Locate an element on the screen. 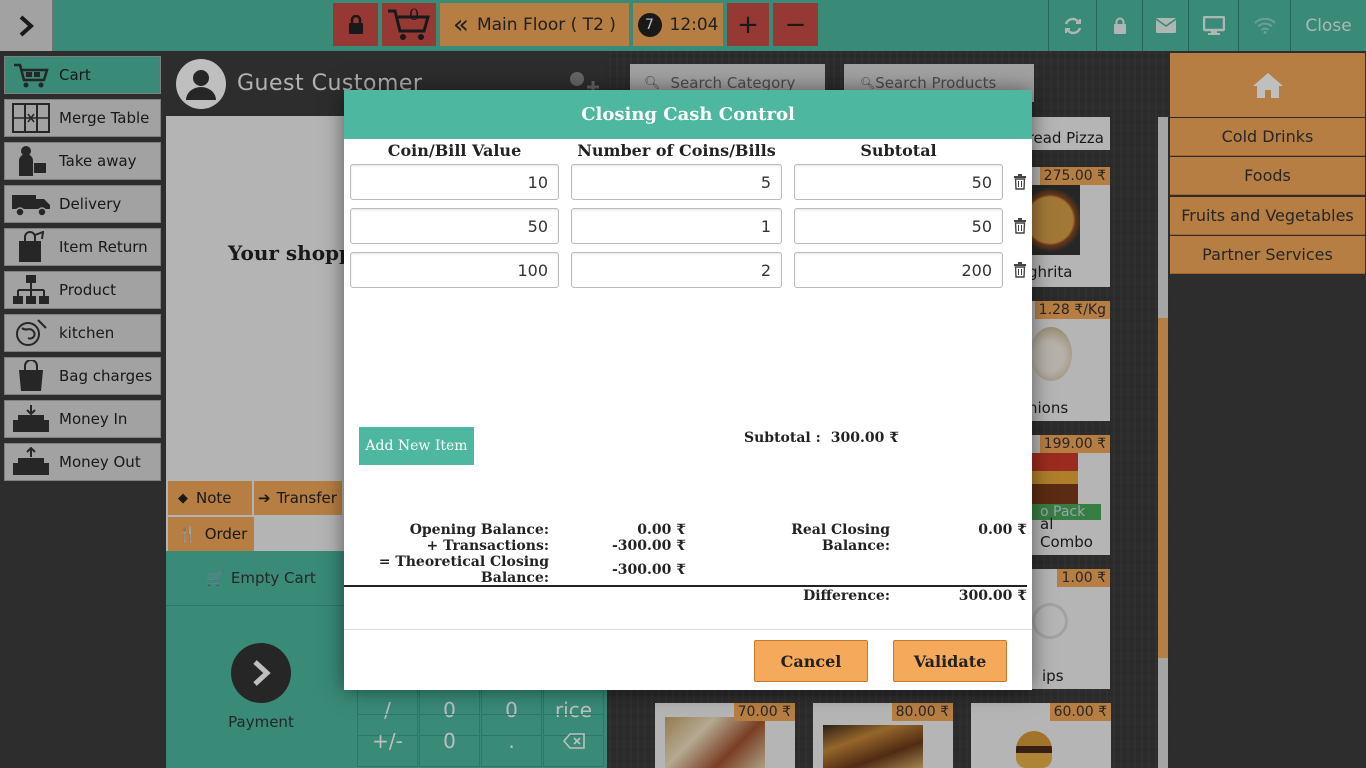  opening-balance-label: Opening Balance: is located at coordinates (479, 530).